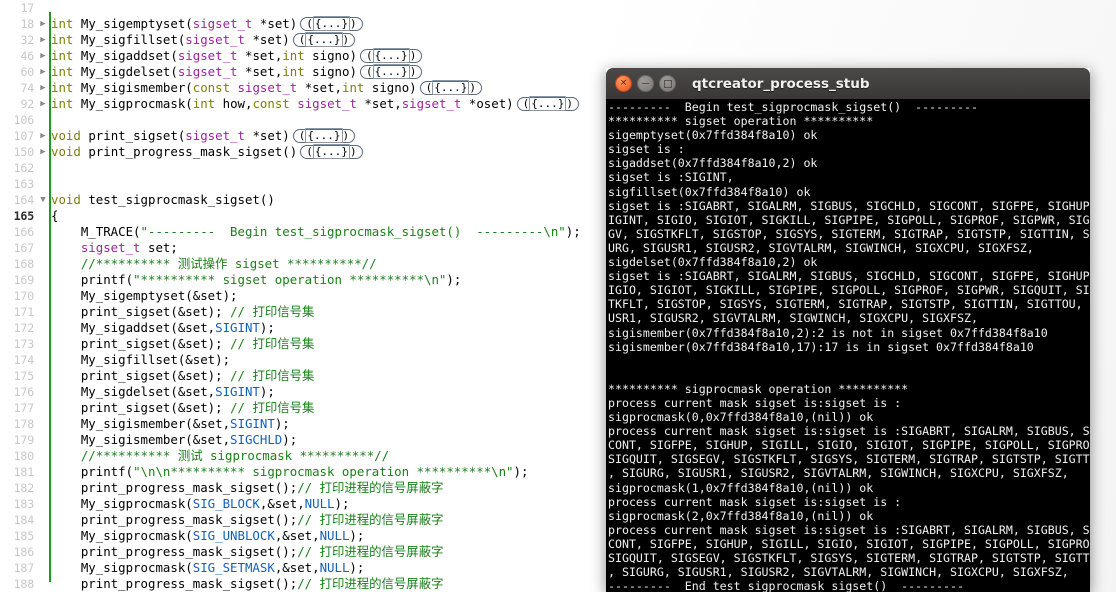  What do you see at coordinates (300, 440) in the screenshot?
I see `code-line: 179 My_sigismember(&set,SIGCHLD);` at bounding box center [300, 440].